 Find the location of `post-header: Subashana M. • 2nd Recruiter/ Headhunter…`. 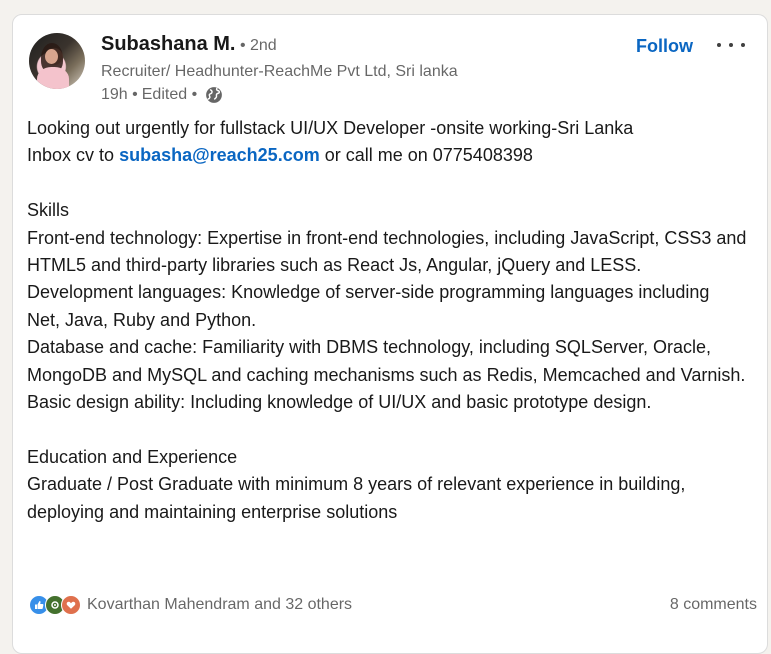

post-header: Subashana M. • 2nd Recruiter/ Headhunter… is located at coordinates (390, 68).